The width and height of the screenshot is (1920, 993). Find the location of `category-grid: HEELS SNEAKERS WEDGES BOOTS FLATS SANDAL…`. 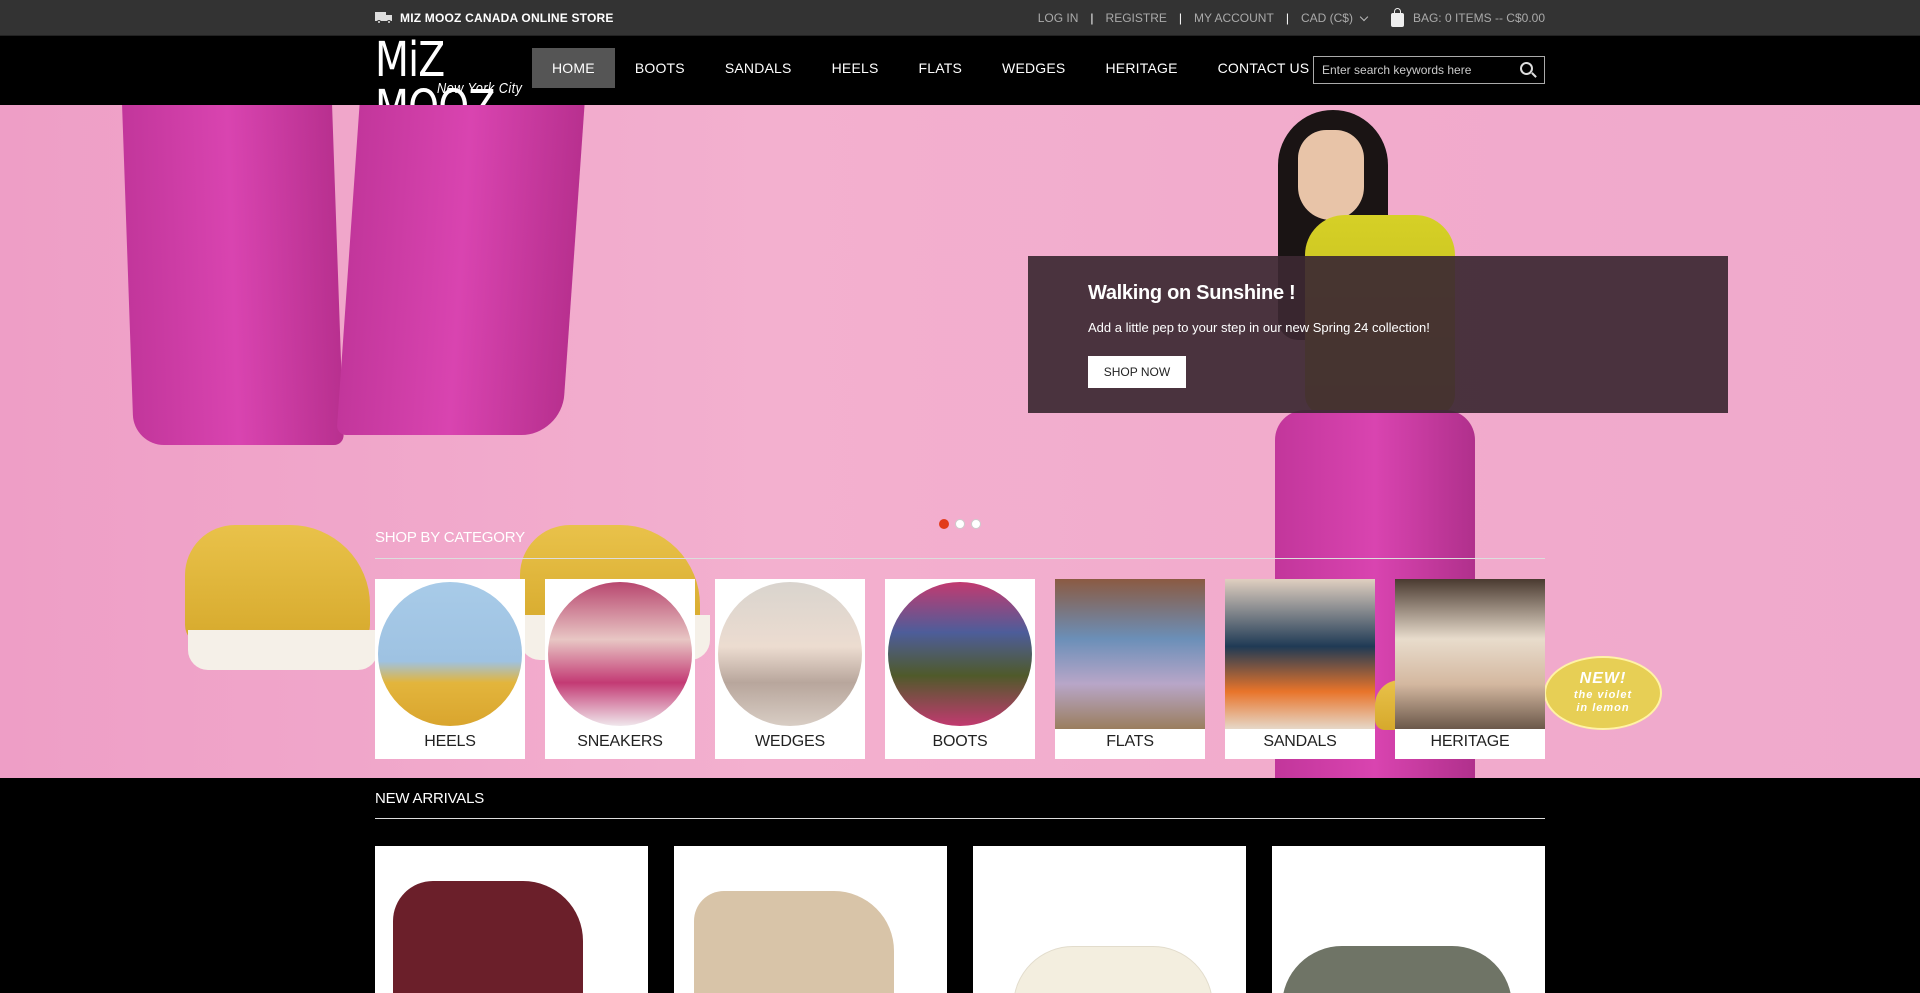

category-grid: HEELS SNEAKERS WEDGES BOOTS FLATS SANDAL… is located at coordinates (960, 669).